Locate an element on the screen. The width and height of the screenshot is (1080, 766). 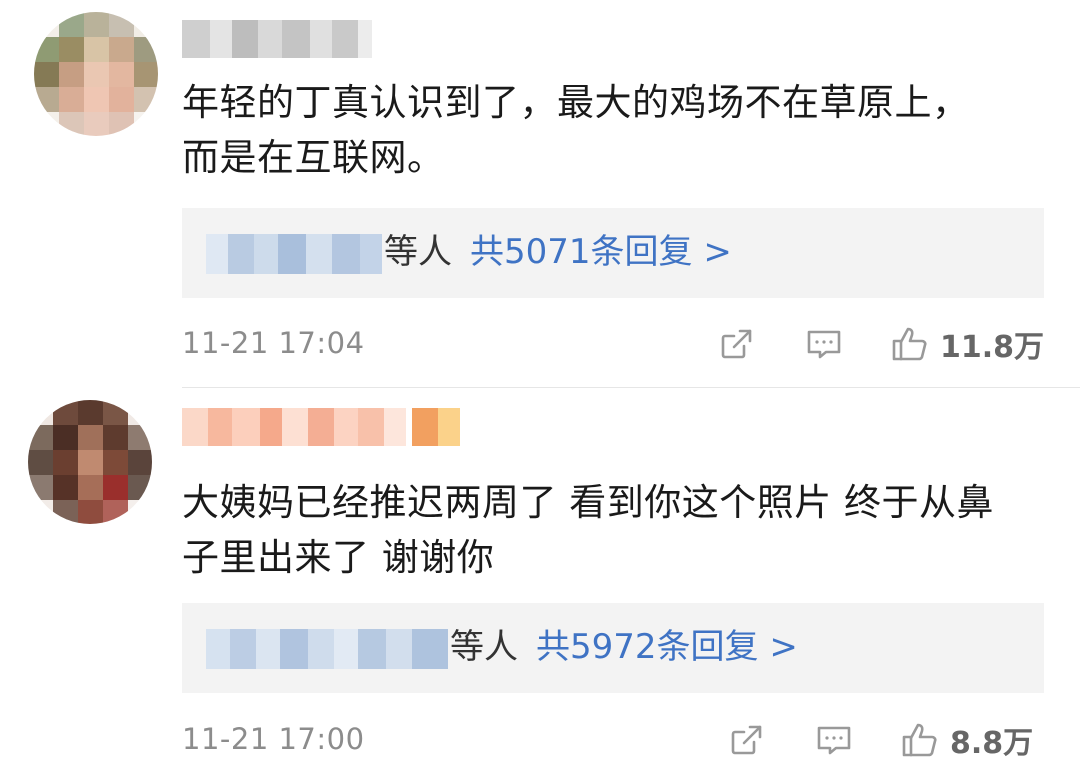
replies-box: 等人 共5071条回复 > is located at coordinates (613, 253).